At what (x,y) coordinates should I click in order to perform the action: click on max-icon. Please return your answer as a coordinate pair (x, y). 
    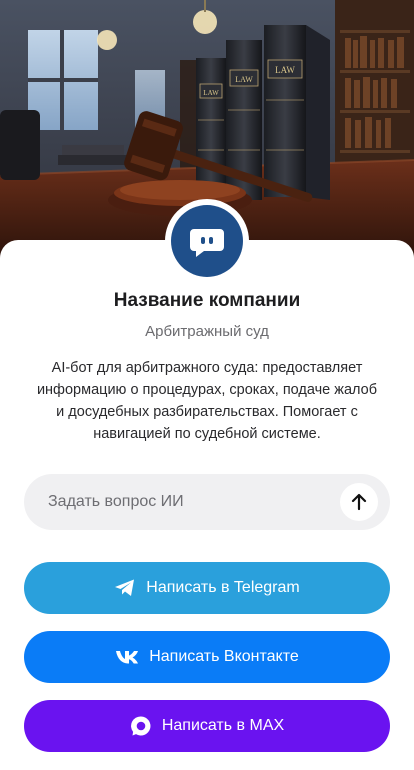
    Looking at the image, I should click on (141, 726).